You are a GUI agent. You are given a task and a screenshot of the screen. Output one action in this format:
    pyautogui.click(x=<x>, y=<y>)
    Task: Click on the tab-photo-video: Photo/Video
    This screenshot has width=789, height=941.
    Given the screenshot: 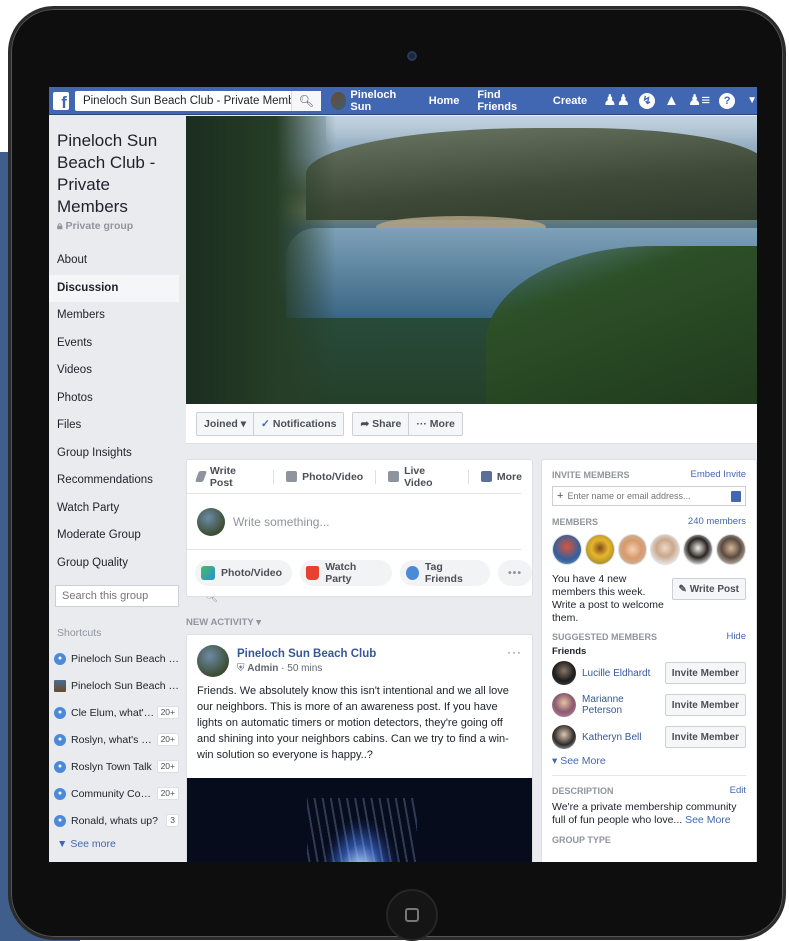 What is the action you would take?
    pyautogui.click(x=324, y=477)
    